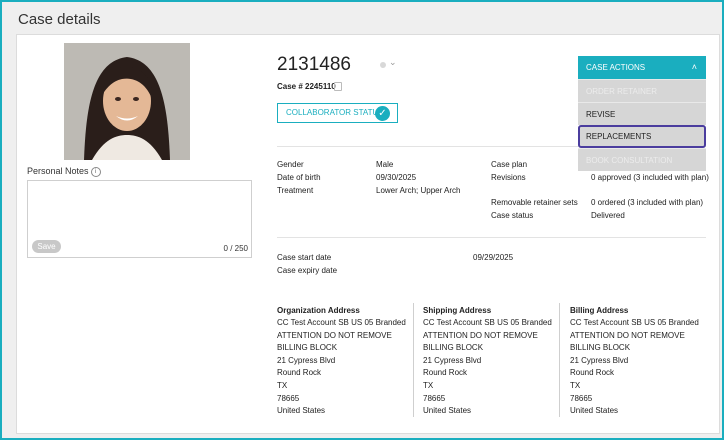 Image resolution: width=724 pixels, height=440 pixels. I want to click on address-title: Billing Address, so click(599, 310).